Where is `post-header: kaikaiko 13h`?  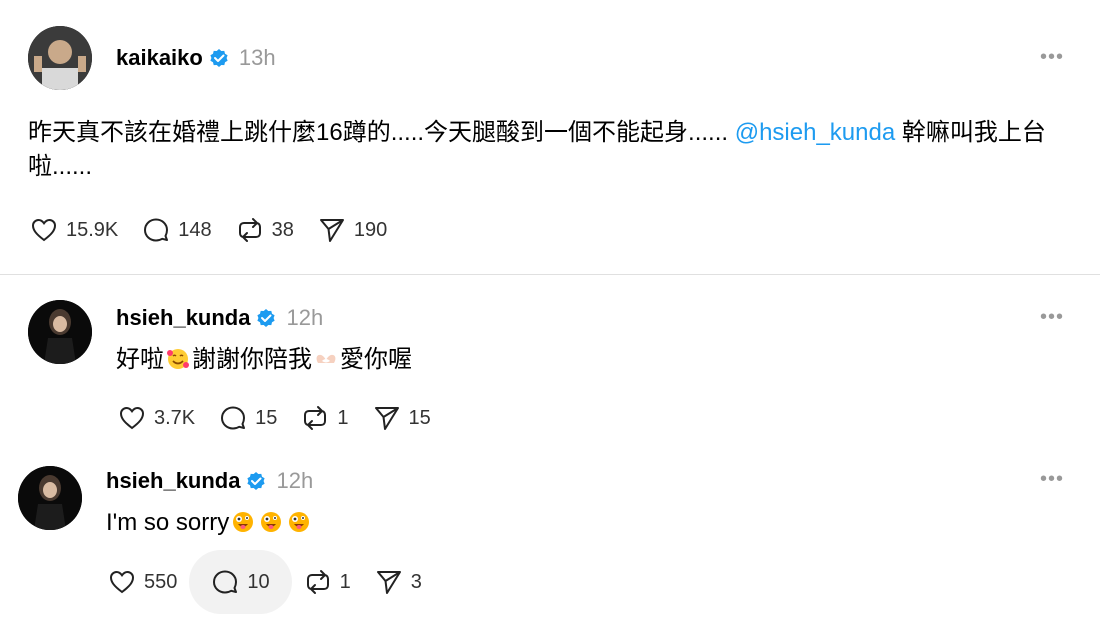
post-header: kaikaiko 13h is located at coordinates (196, 58).